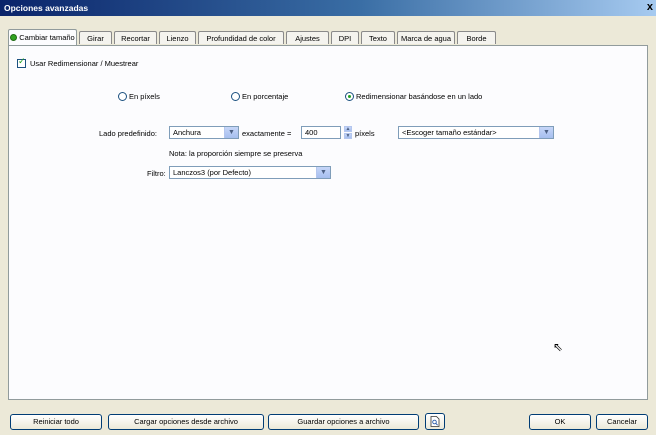 The height and width of the screenshot is (435, 656). Describe the element at coordinates (21, 62) in the screenshot. I see `use-resample-checkbox` at that location.